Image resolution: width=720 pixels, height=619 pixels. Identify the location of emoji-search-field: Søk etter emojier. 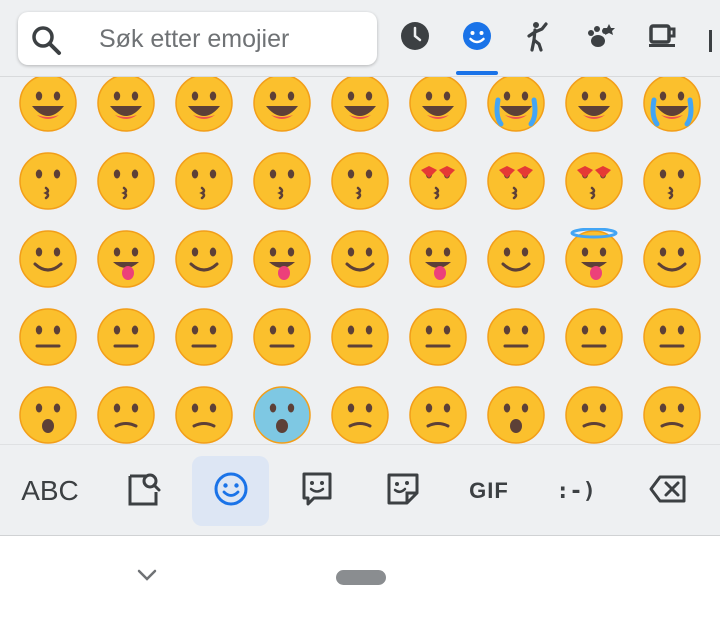
(197, 38).